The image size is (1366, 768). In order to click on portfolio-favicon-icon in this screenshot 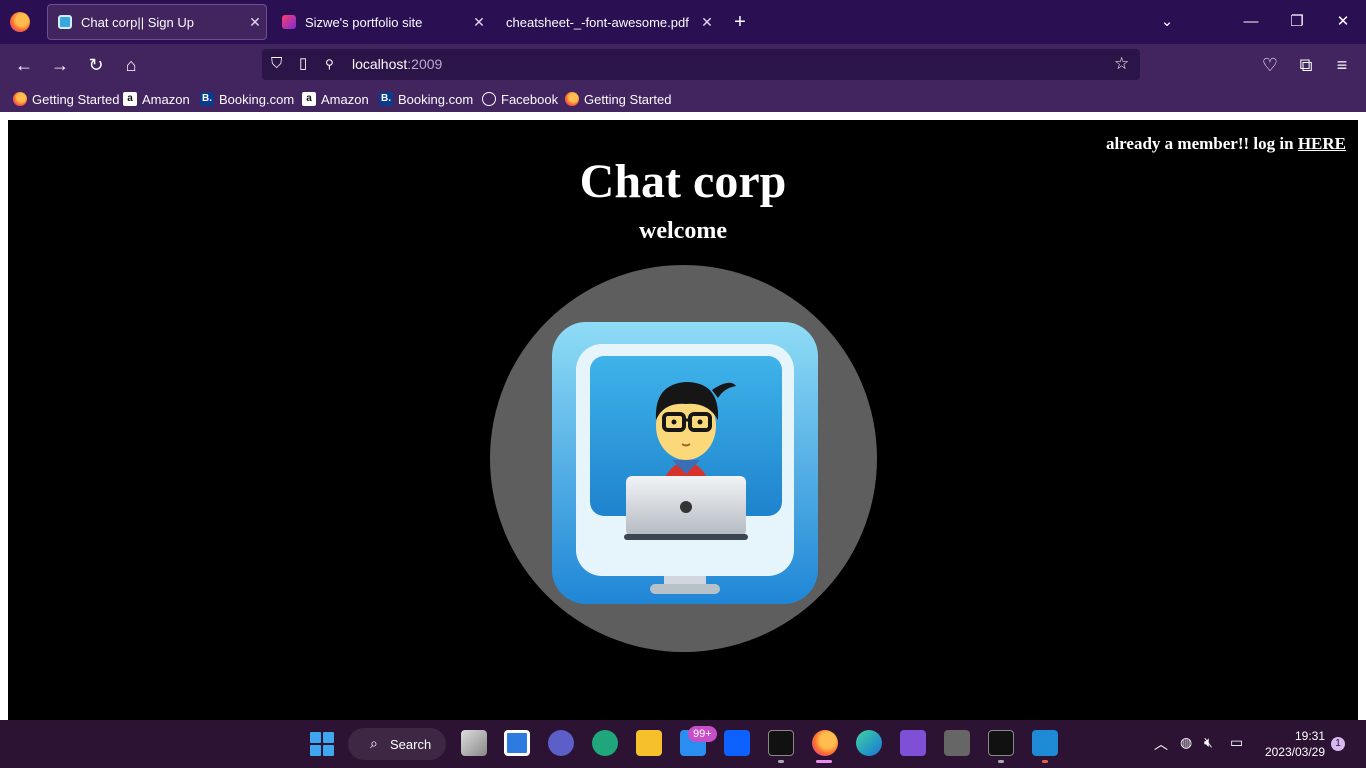, I will do `click(289, 22)`.